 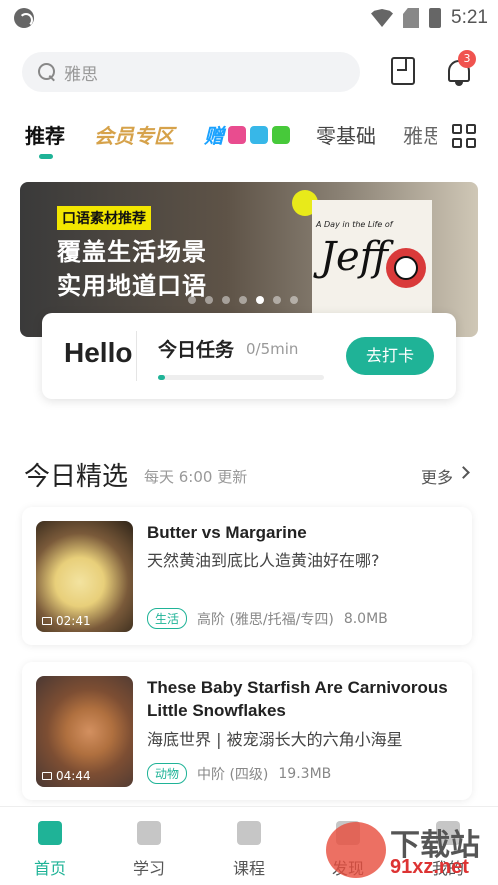 I want to click on item-subtitle: 海底世界 | 被宠溺长大的六角小海星, so click(x=275, y=739).